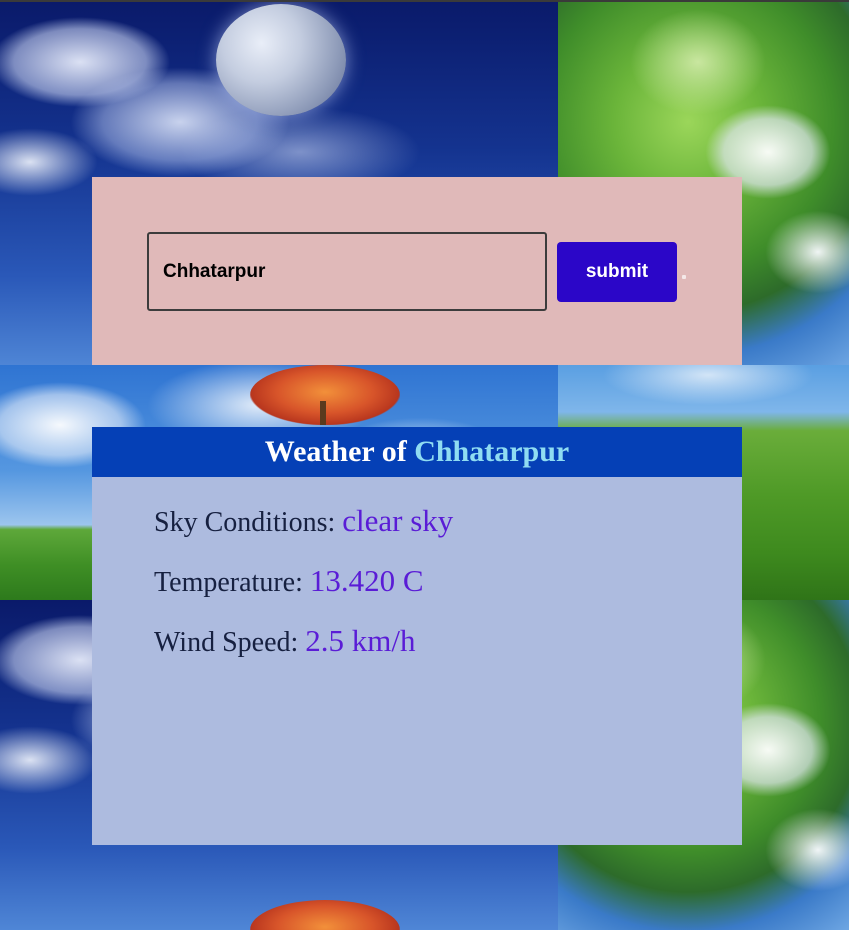 The image size is (849, 930). Describe the element at coordinates (492, 451) in the screenshot. I see `weather-title-city: Chhatarpur` at that location.